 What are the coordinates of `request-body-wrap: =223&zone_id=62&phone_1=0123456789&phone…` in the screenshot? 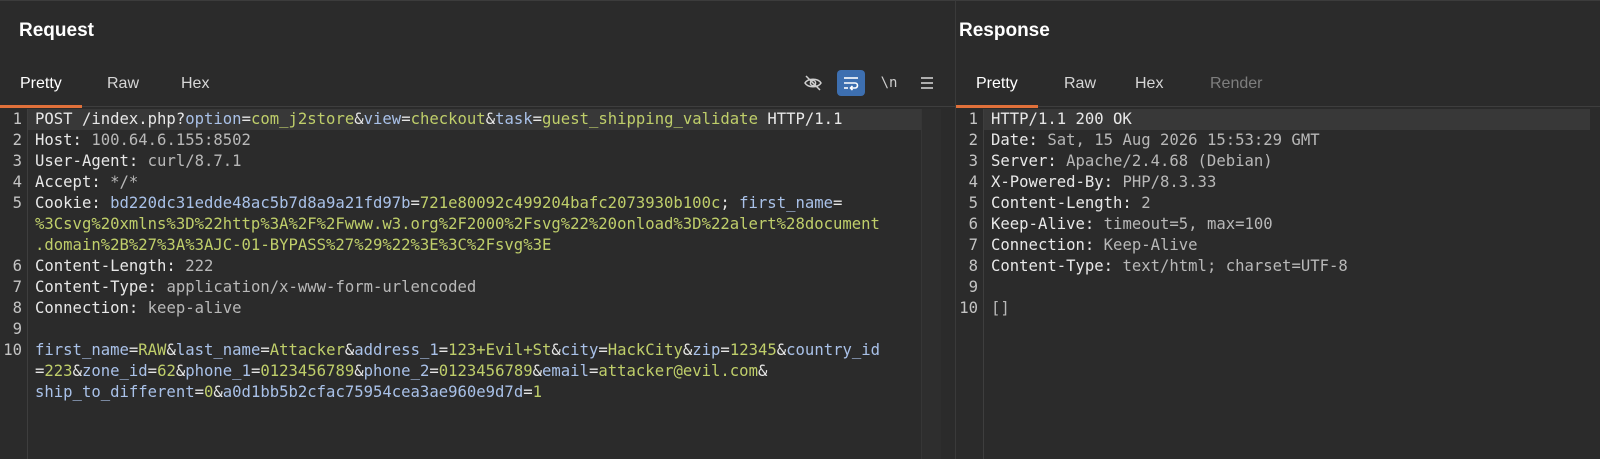 It's located at (401, 371).